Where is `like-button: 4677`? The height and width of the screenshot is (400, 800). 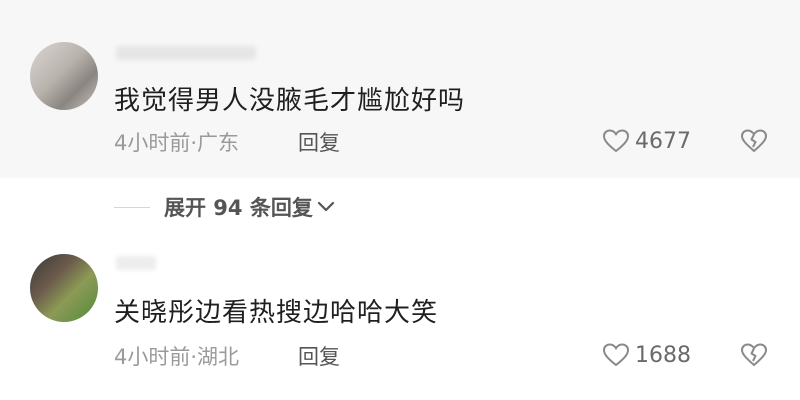 like-button: 4677 is located at coordinates (647, 141).